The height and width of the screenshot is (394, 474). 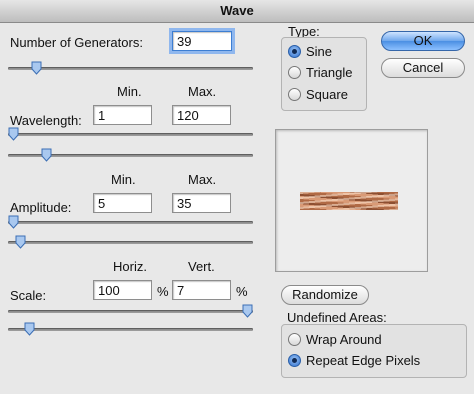 I want to click on amplitude-max-slider-track, so click(x=130, y=242).